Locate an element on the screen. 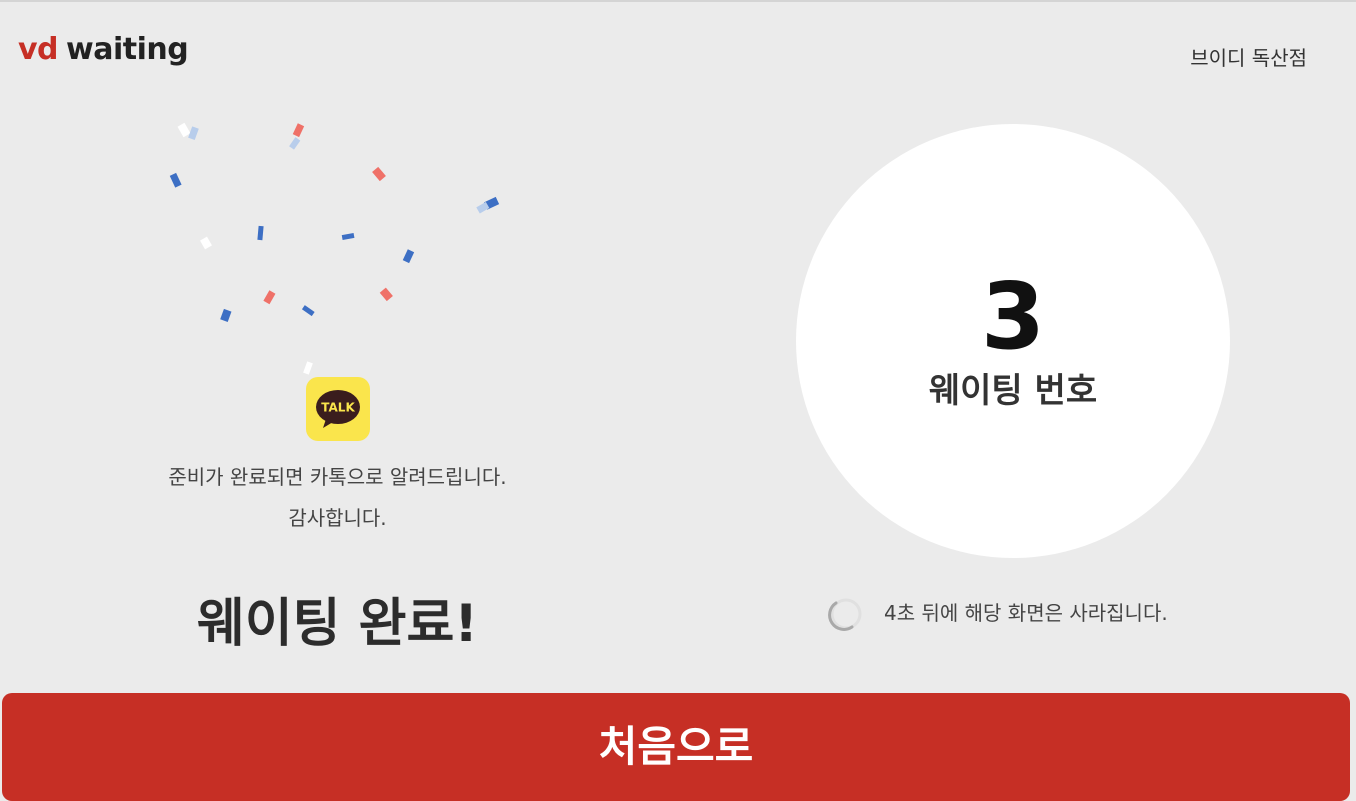 The width and height of the screenshot is (1356, 801). logo-waiting-text: waiting is located at coordinates (127, 49).